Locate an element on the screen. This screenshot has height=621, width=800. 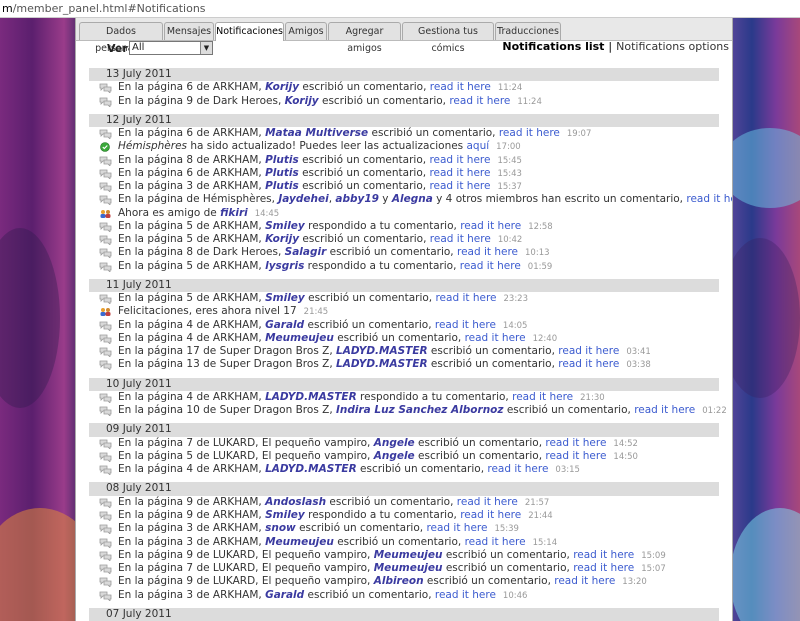
read-it-here-link: aquí is located at coordinates (478, 146).